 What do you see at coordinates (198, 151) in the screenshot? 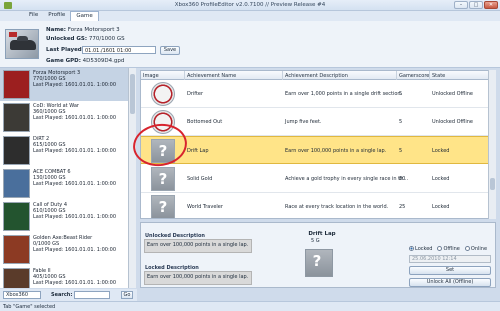
I see `achievement-name: Drift Lap` at bounding box center [198, 151].